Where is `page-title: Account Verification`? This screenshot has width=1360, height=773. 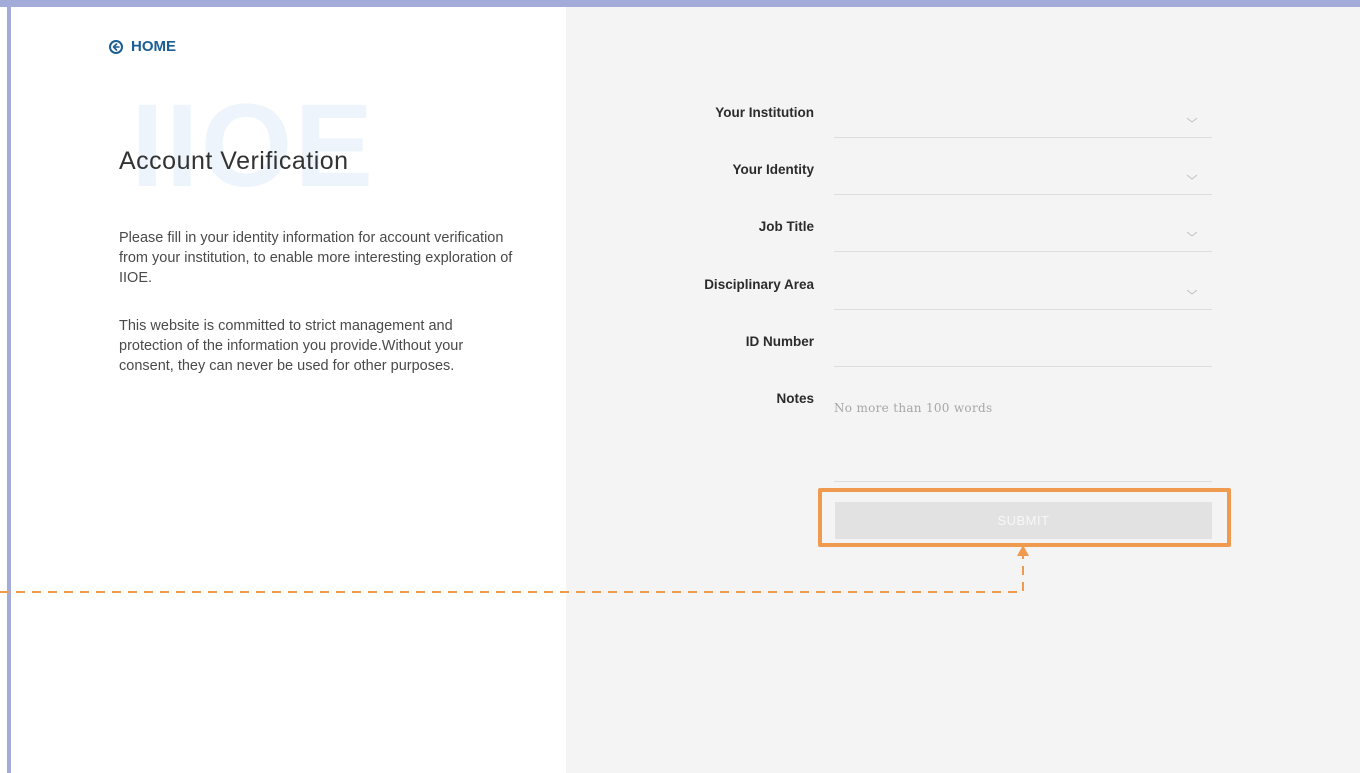 page-title: Account Verification is located at coordinates (234, 161).